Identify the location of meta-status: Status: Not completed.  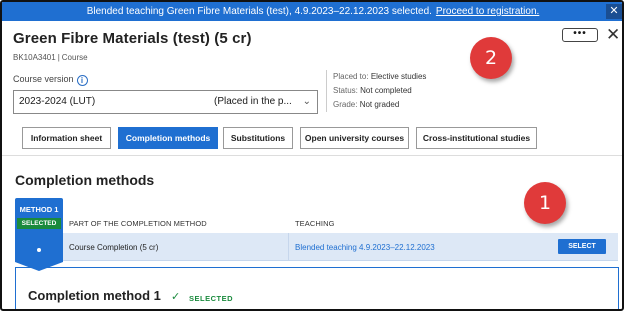
(372, 90).